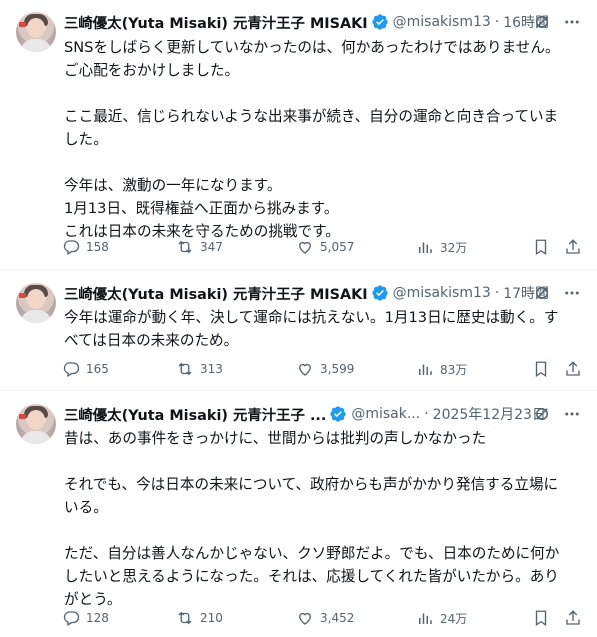 This screenshot has height=637, width=597. What do you see at coordinates (211, 618) in the screenshot?
I see `repost-count: 210` at bounding box center [211, 618].